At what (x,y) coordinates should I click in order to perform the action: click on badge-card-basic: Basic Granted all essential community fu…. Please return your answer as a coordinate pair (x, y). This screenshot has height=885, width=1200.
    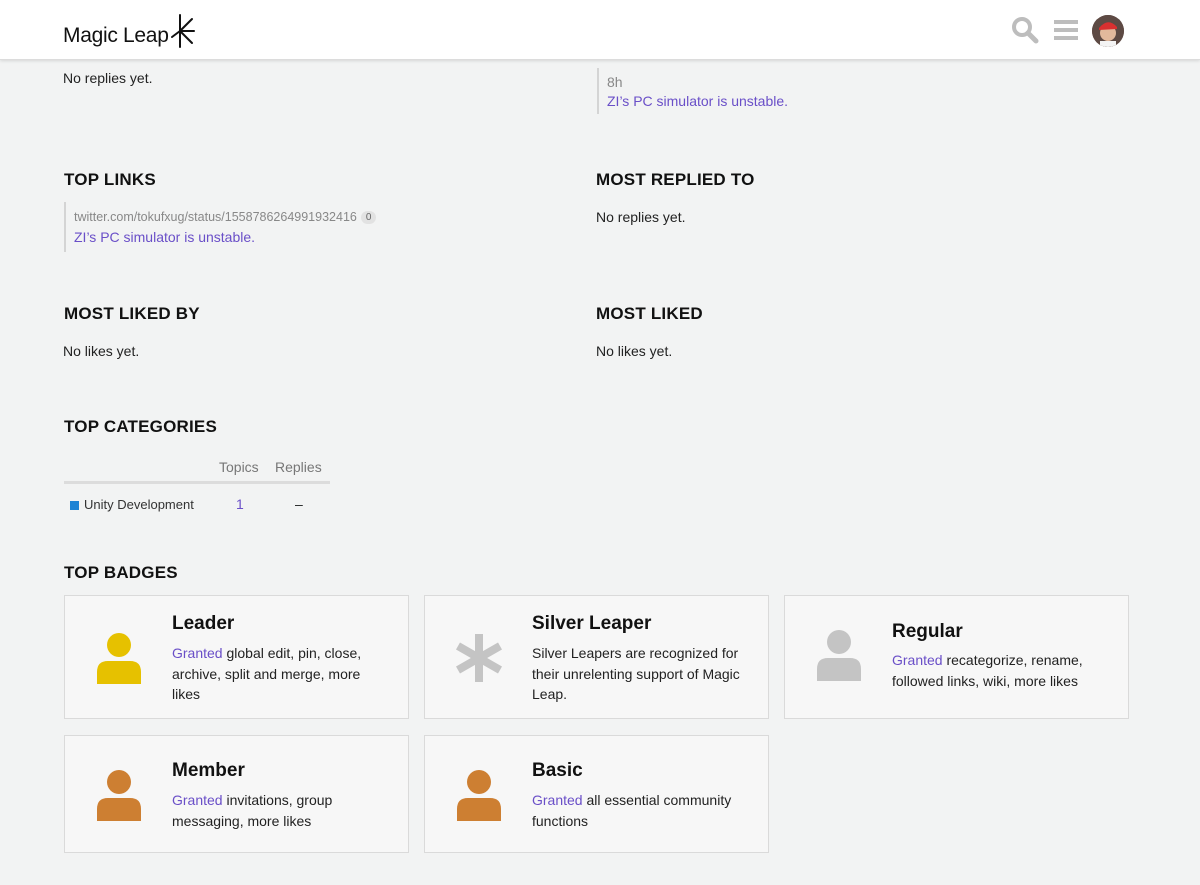
    Looking at the image, I should click on (596, 794).